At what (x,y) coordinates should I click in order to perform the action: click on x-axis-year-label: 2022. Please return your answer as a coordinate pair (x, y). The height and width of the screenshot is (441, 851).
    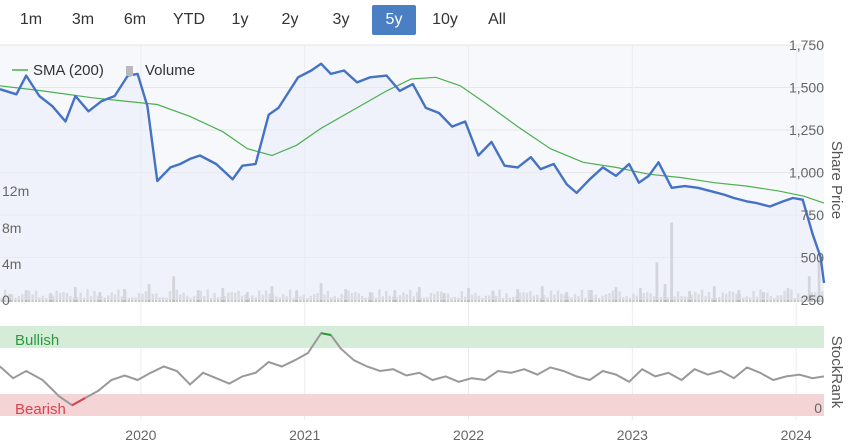
    Looking at the image, I should click on (468, 434).